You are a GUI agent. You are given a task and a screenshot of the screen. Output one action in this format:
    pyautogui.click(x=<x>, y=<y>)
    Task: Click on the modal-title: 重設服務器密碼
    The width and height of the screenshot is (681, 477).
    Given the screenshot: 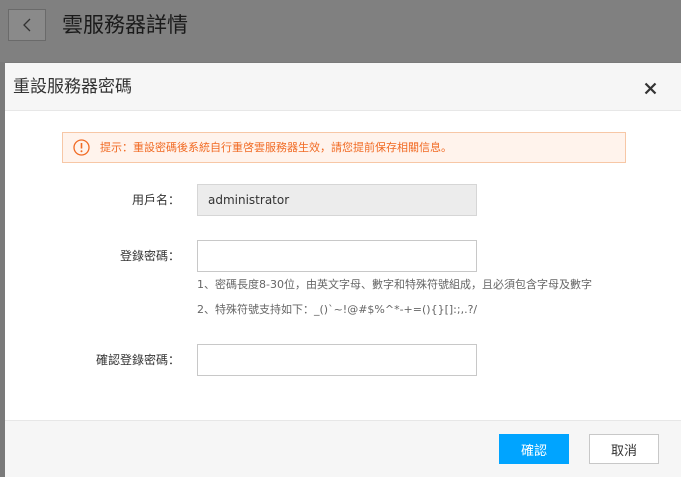 What is the action you would take?
    pyautogui.click(x=72, y=87)
    